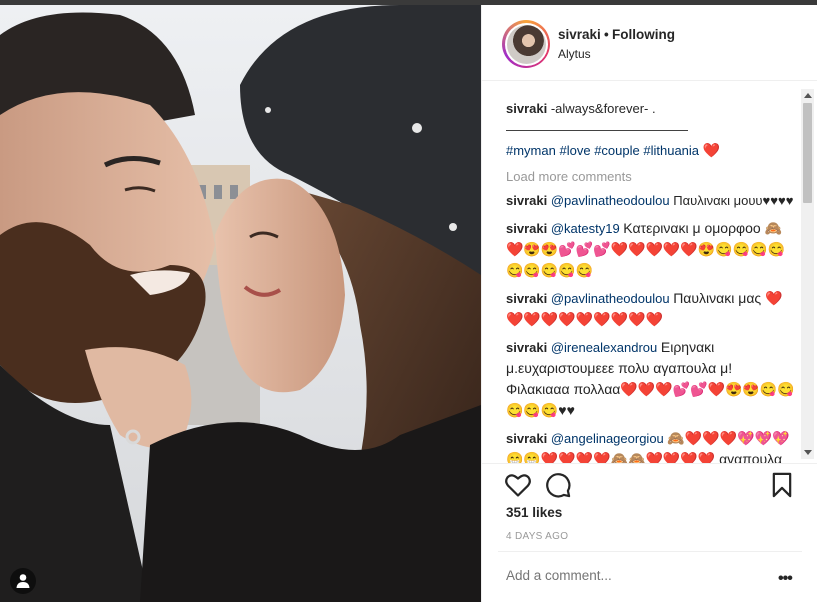  What do you see at coordinates (649, 43) in the screenshot?
I see `post-header: sivraki • Following Alytus` at bounding box center [649, 43].